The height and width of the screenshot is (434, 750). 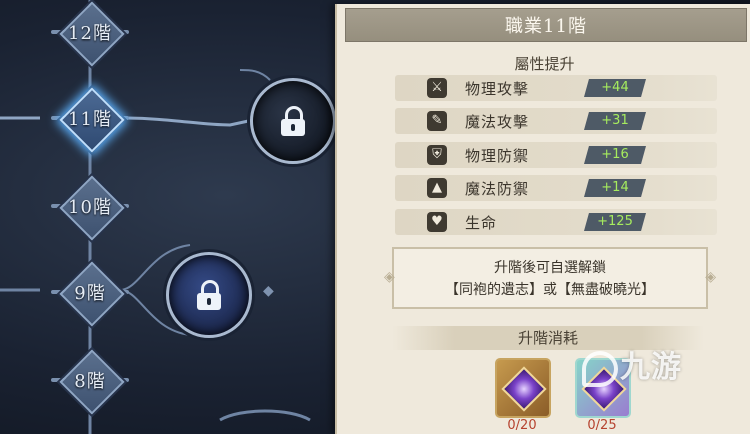 What do you see at coordinates (550, 268) in the screenshot?
I see `unlock-line-1: 升階後可自選解鎖` at bounding box center [550, 268].